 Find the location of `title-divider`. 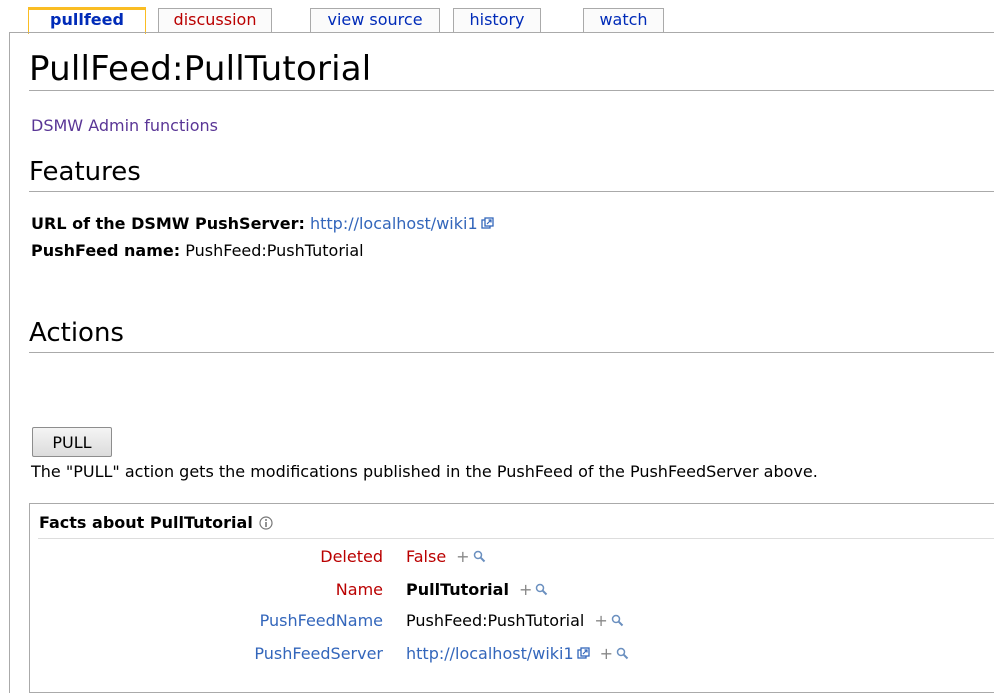

title-divider is located at coordinates (511, 90).